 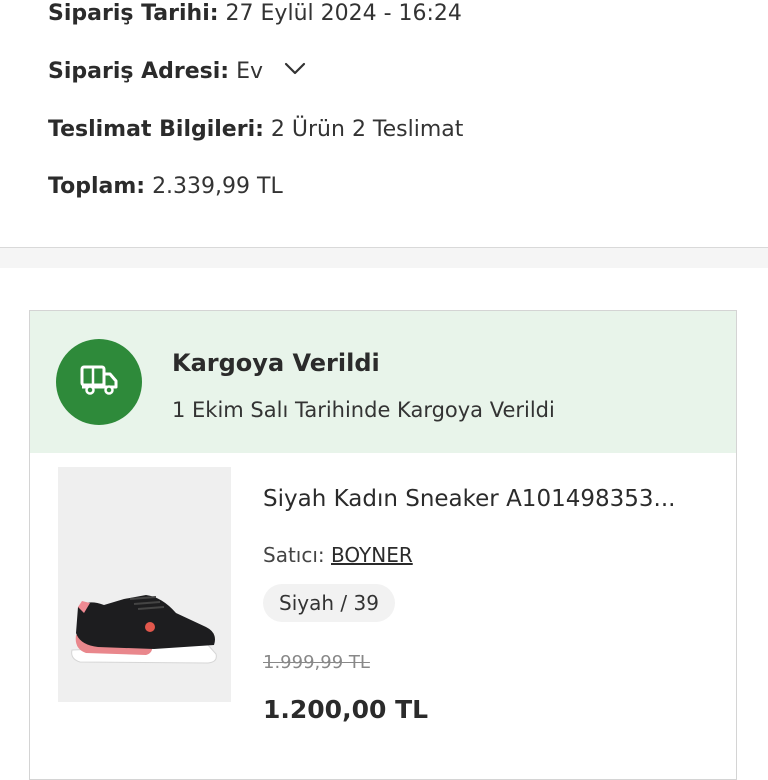 What do you see at coordinates (276, 363) in the screenshot?
I see `shipment-status-title: Kargoya Verildi` at bounding box center [276, 363].